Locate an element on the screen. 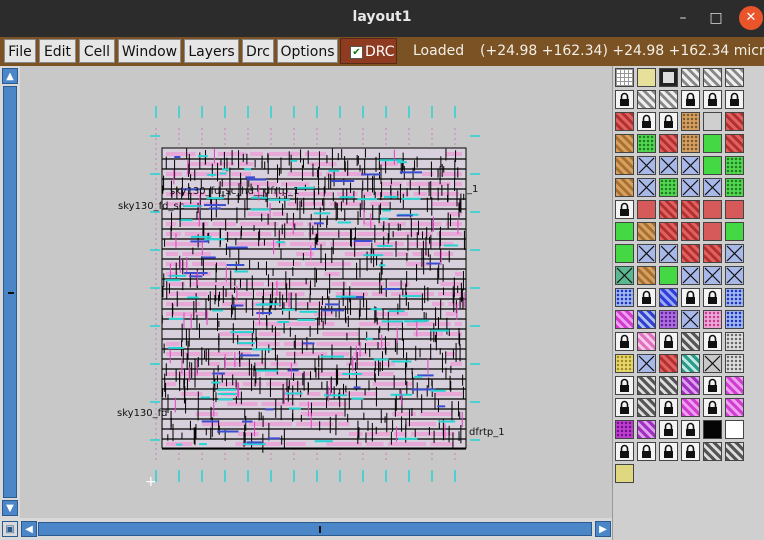  menu-window: Window is located at coordinates (149, 51).